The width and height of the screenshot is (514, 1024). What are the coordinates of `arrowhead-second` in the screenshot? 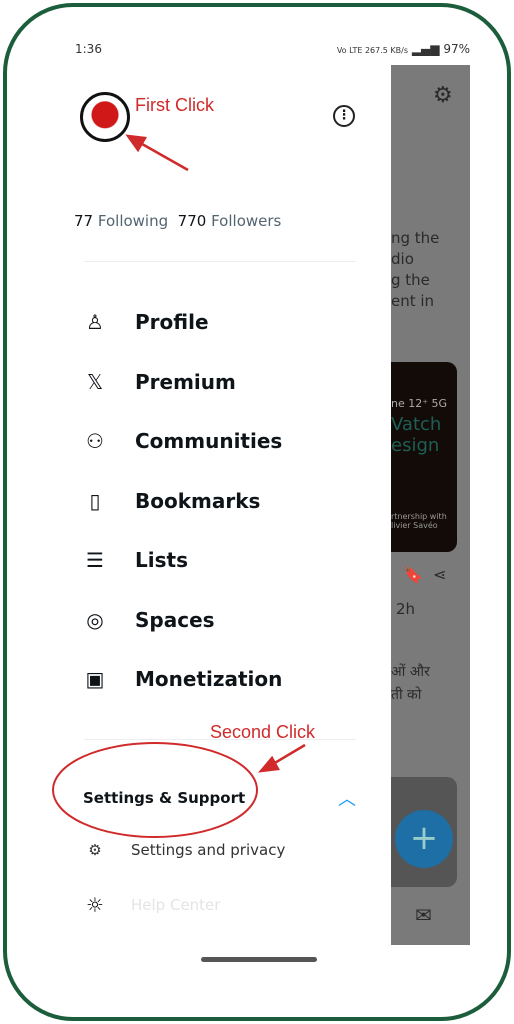 It's located at (268, 764).